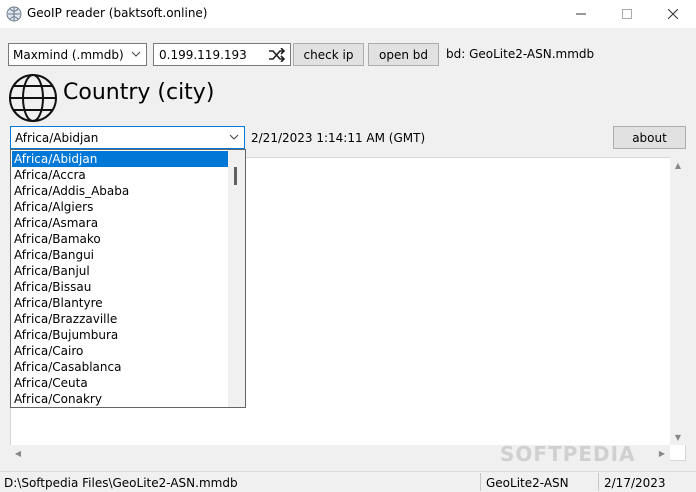 Image resolution: width=696 pixels, height=492 pixels. I want to click on watermark: SOFTPEDIA, so click(568, 454).